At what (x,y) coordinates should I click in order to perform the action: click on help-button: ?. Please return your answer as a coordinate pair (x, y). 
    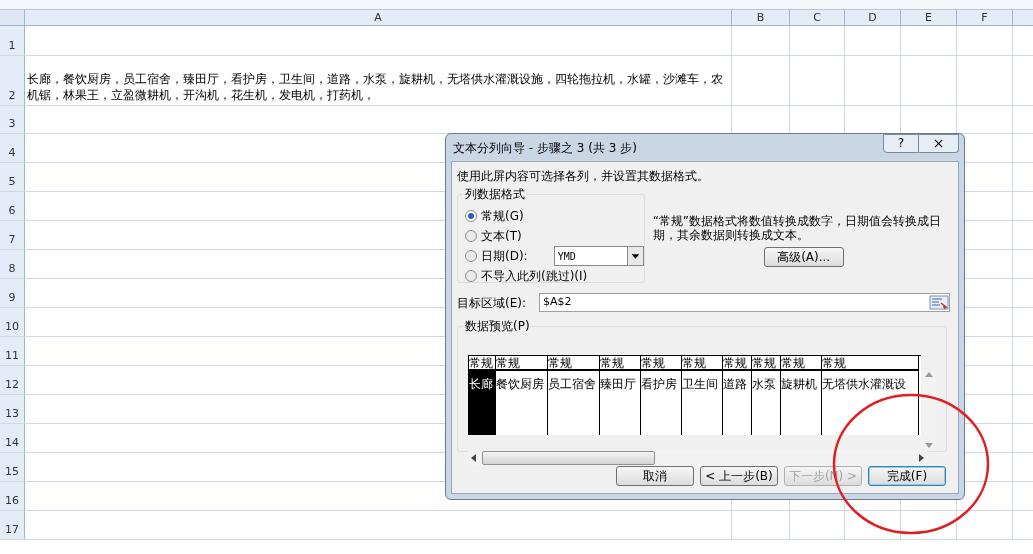
    Looking at the image, I should click on (901, 143).